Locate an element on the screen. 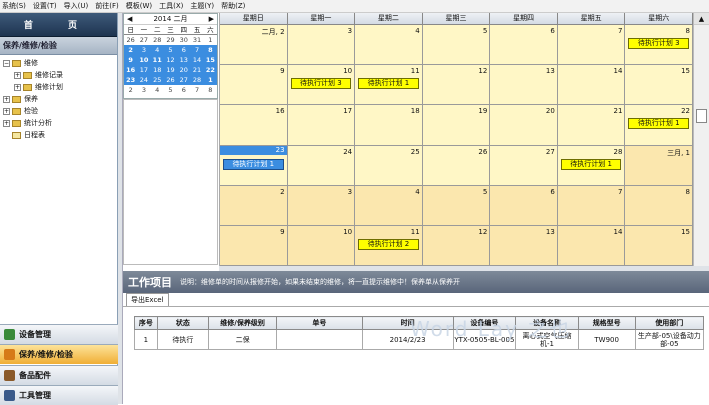  mini-day: 16 is located at coordinates (131, 70).